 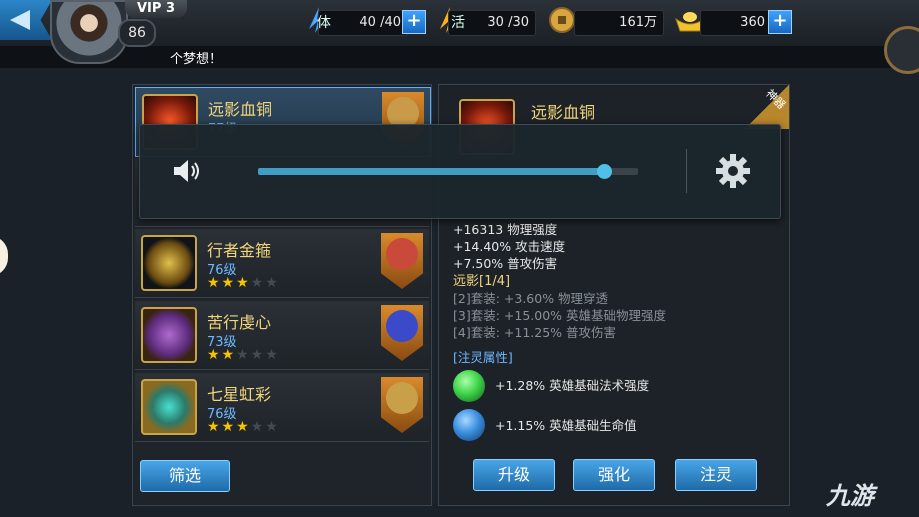 I want to click on equipment-item: 行者金箍 76级 ★★★★★, so click(x=282, y=263).